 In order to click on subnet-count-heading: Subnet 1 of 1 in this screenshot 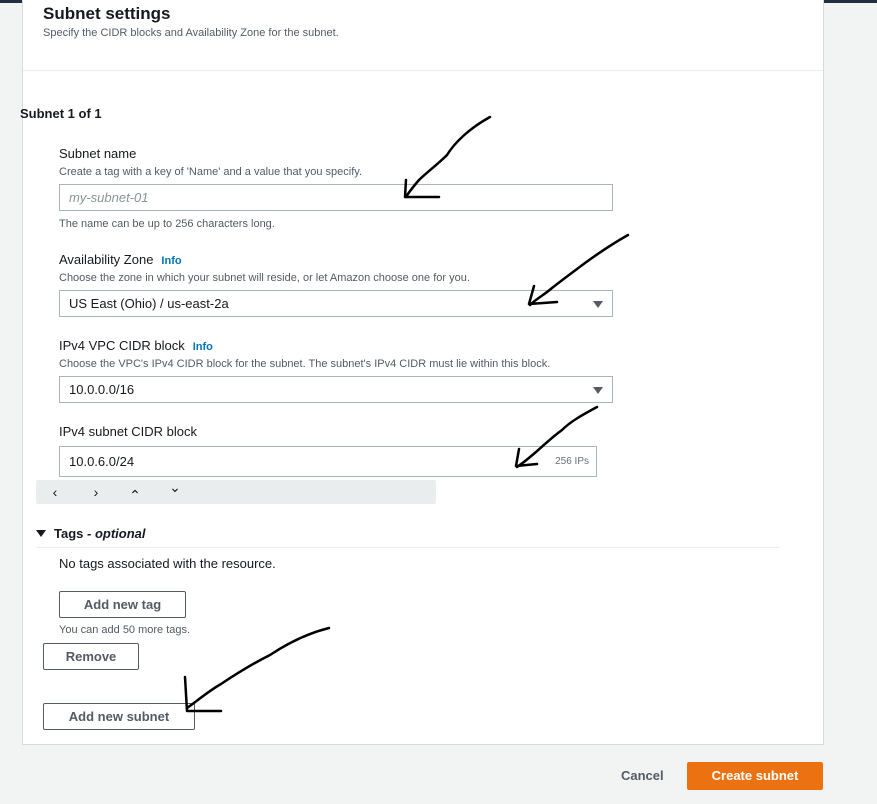, I will do `click(61, 113)`.